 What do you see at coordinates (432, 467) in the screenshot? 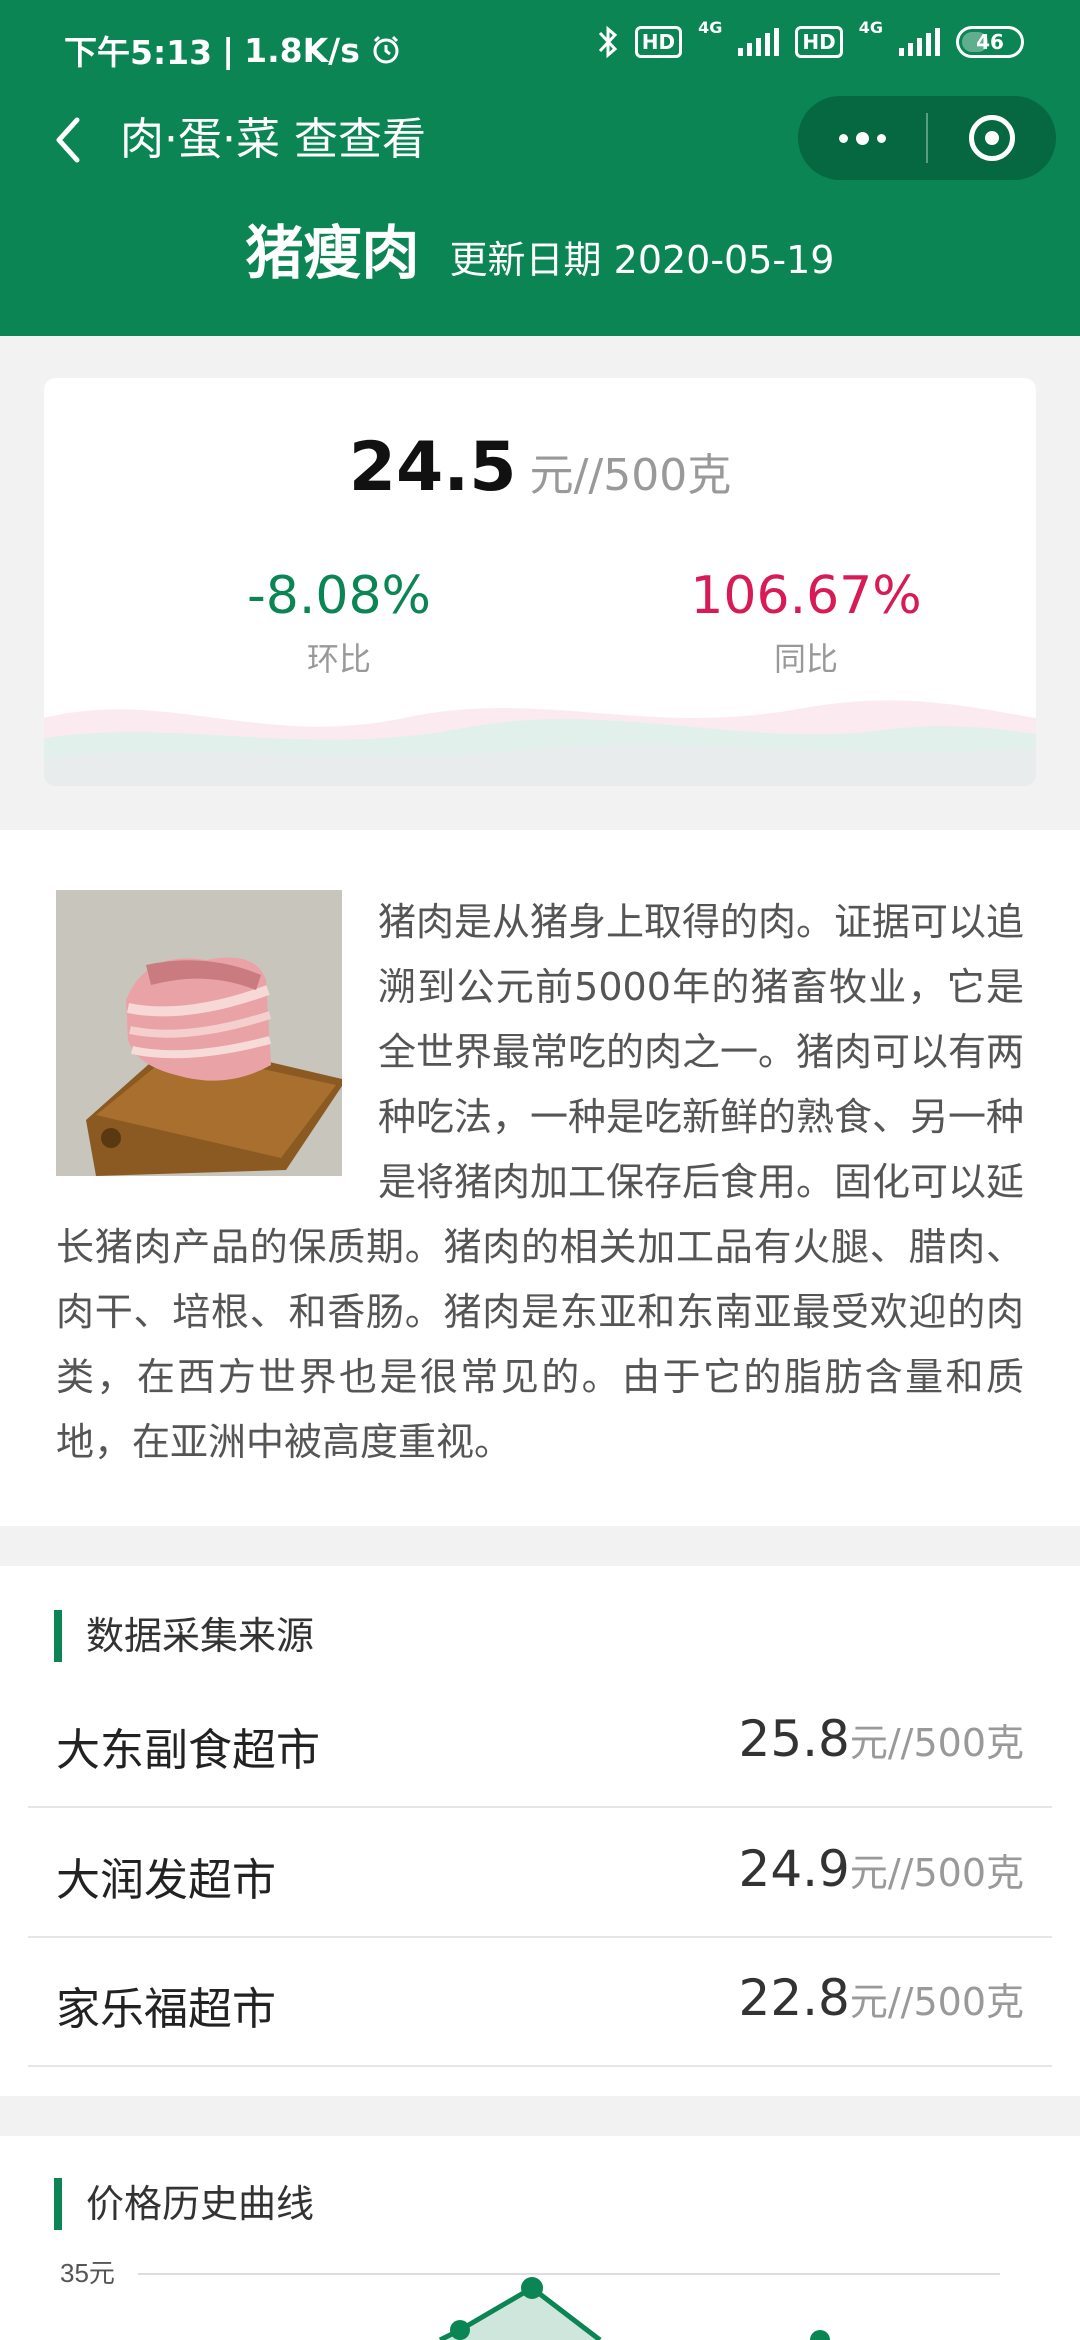
I see `price-value: 24.5` at bounding box center [432, 467].